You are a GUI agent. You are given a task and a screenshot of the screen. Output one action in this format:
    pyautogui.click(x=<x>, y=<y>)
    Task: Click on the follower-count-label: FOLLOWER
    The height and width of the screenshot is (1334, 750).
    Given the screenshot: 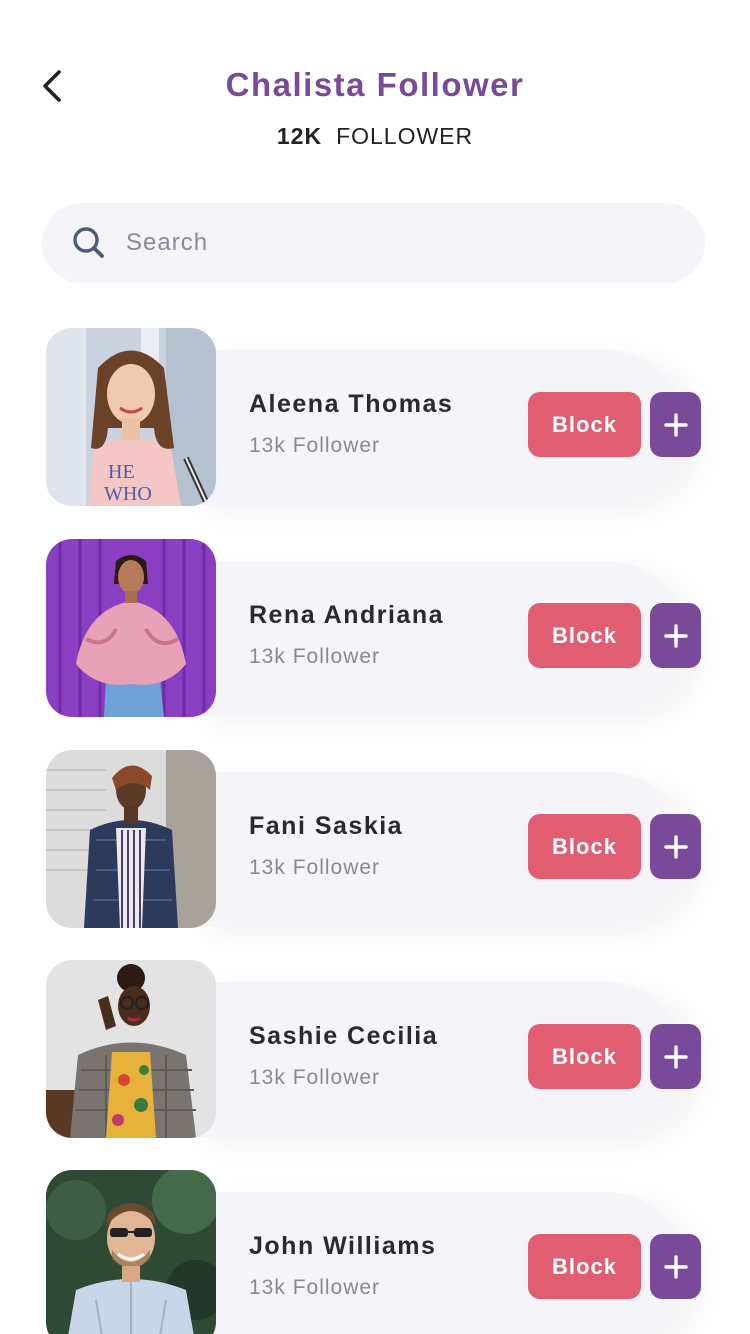 What is the action you would take?
    pyautogui.click(x=405, y=136)
    